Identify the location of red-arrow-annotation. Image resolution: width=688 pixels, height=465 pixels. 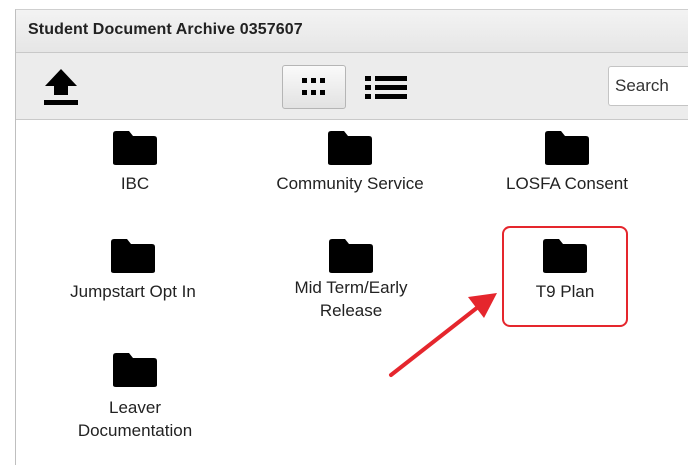
(443, 335).